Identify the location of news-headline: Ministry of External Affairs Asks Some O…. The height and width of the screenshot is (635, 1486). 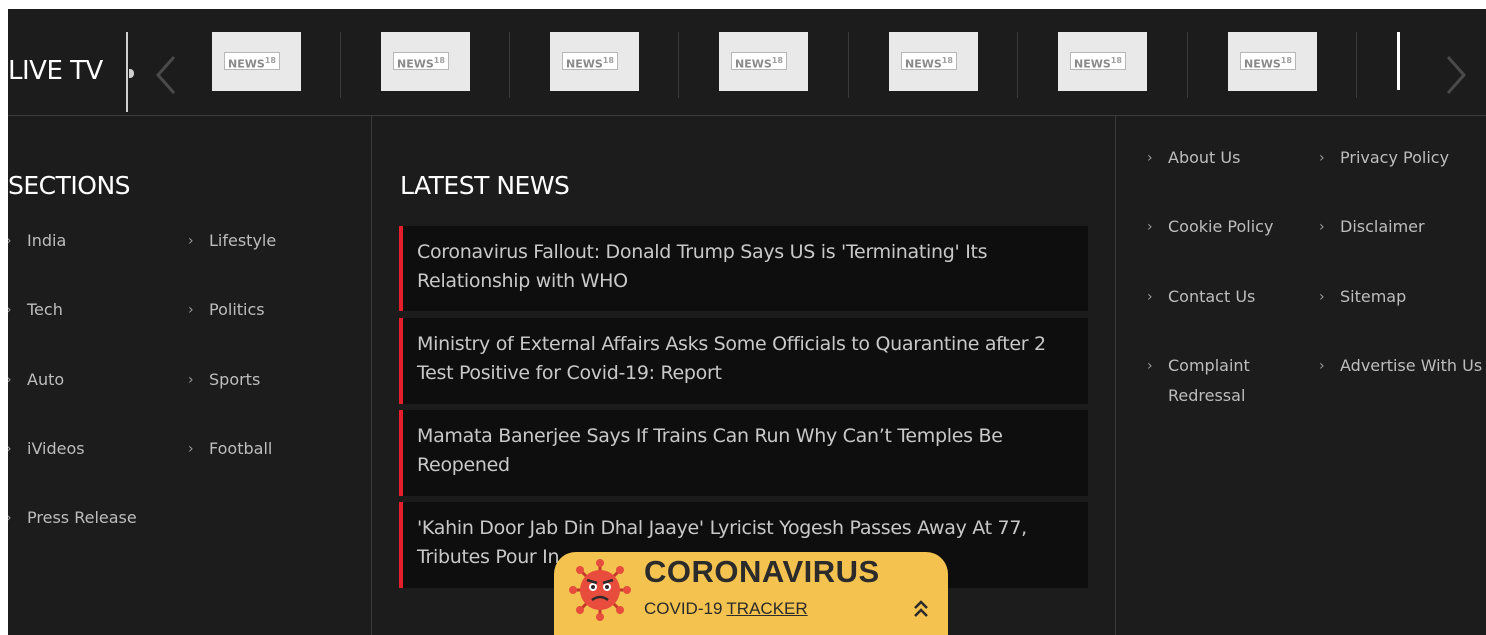
(737, 359).